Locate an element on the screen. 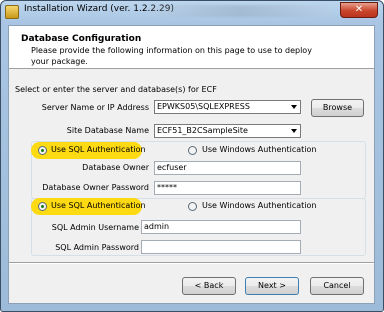 This screenshot has height=312, width=384. windows-auth-label-1: Use Windows Authentication is located at coordinates (259, 149).